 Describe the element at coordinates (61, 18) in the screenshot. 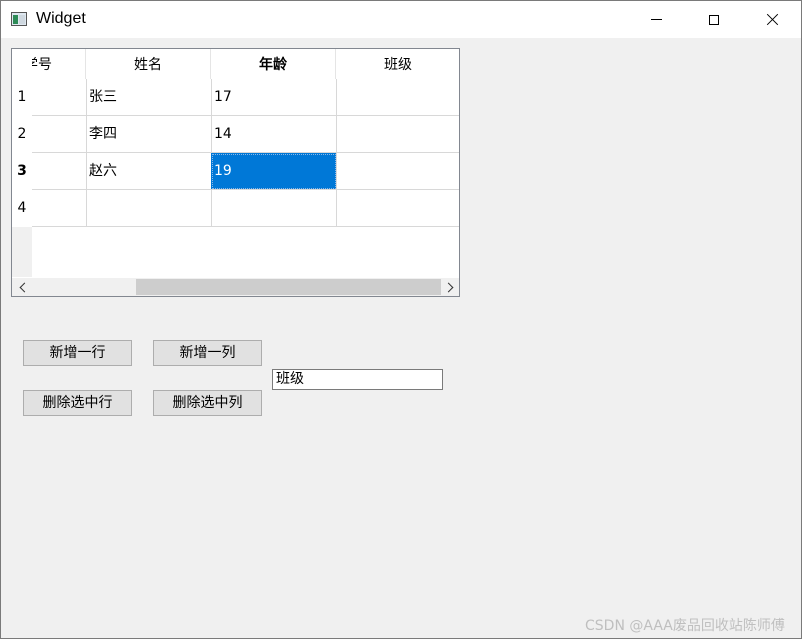

I see `window-title: Widget` at that location.